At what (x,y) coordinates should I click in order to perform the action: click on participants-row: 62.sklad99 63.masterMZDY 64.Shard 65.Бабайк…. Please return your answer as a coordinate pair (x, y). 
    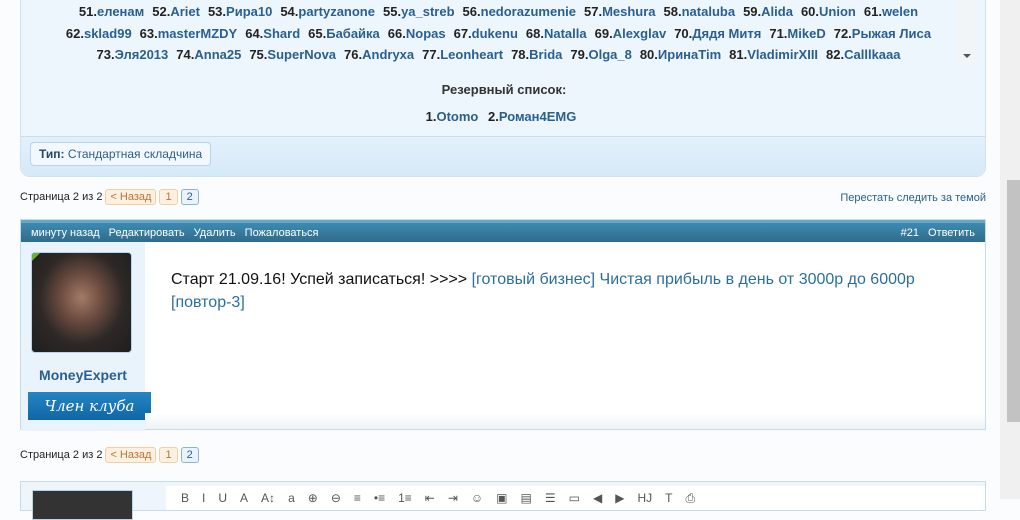
    Looking at the image, I should click on (498, 34).